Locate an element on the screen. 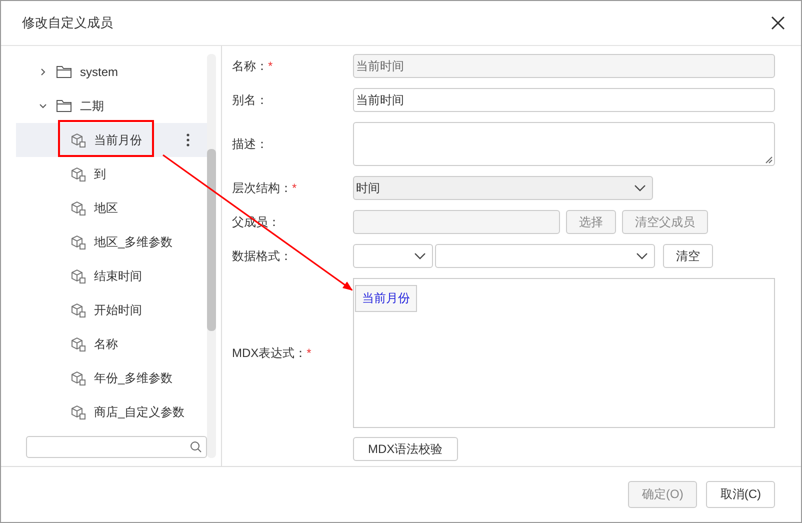 The height and width of the screenshot is (523, 802). tree-item: 地区_多维参数 is located at coordinates (112, 242).